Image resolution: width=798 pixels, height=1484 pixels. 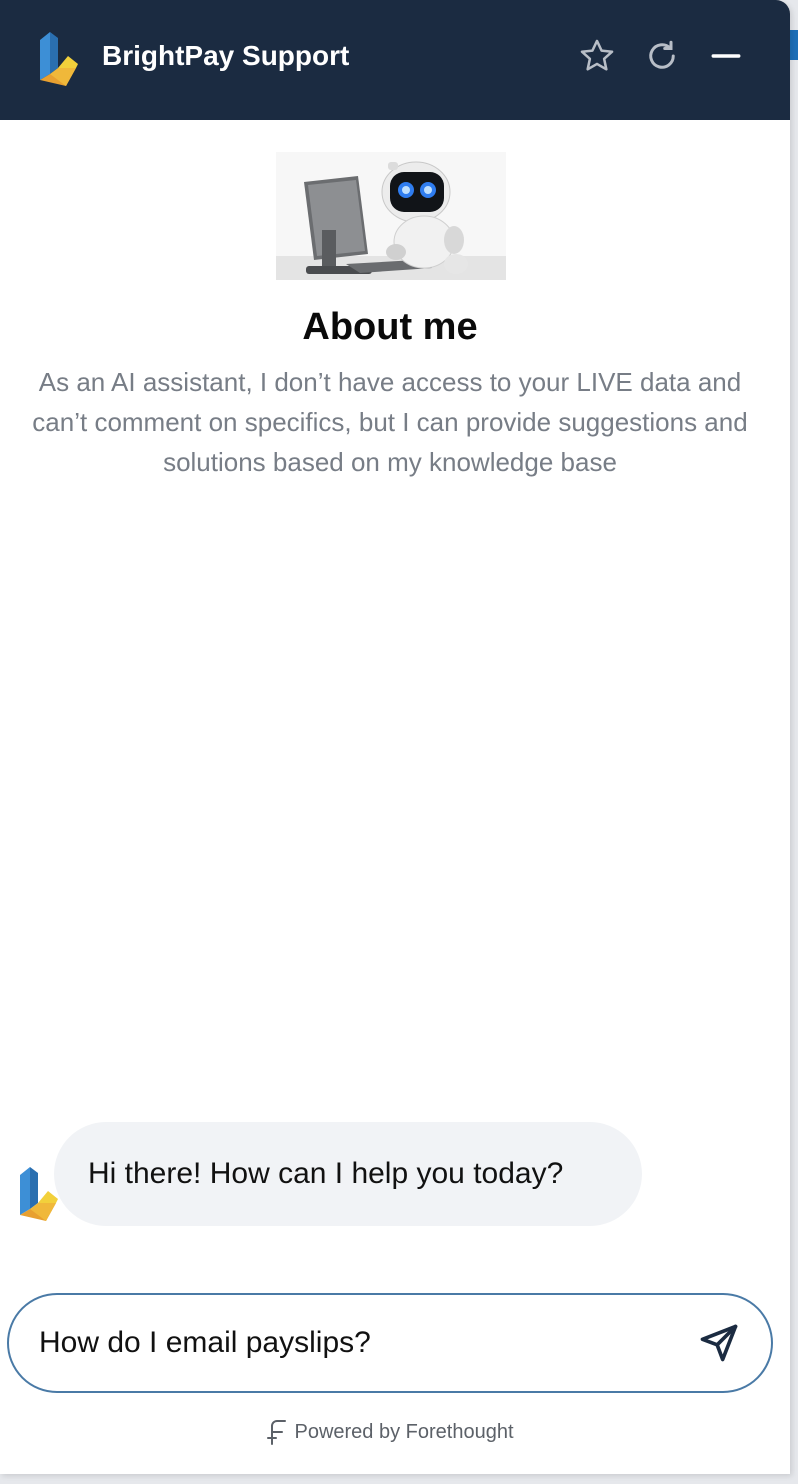 I want to click on star-icon, so click(x=597, y=55).